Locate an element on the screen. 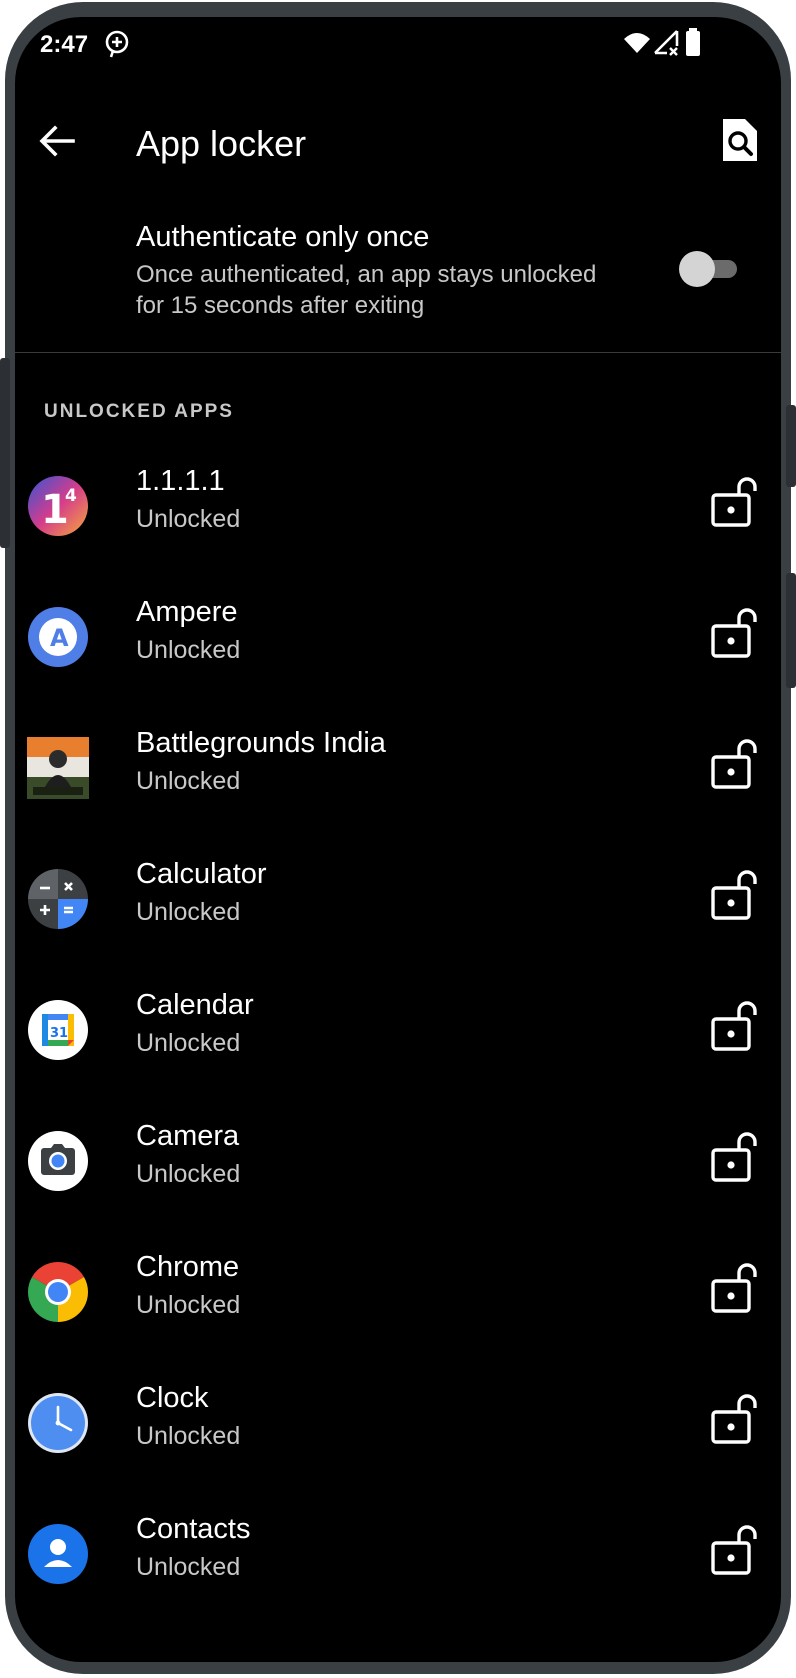 The image size is (796, 1678). app-name: Chrome is located at coordinates (188, 1267).